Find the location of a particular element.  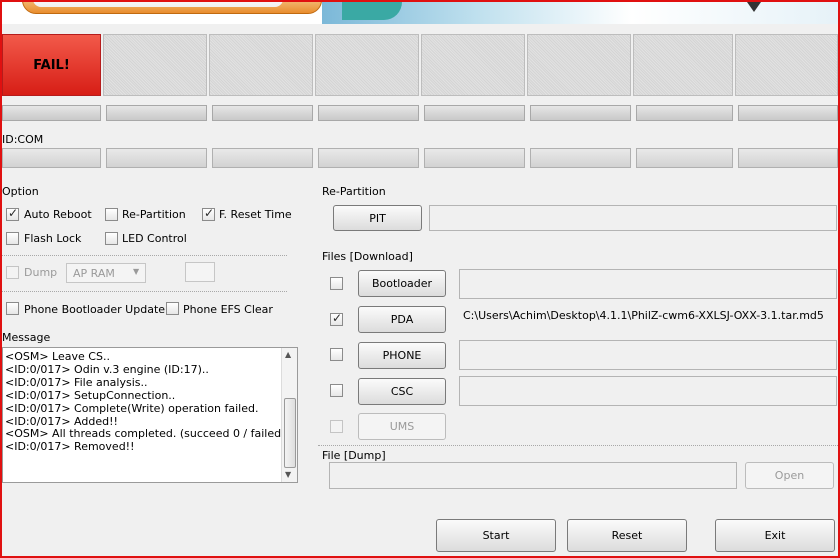

csc-checkbox is located at coordinates (336, 390).